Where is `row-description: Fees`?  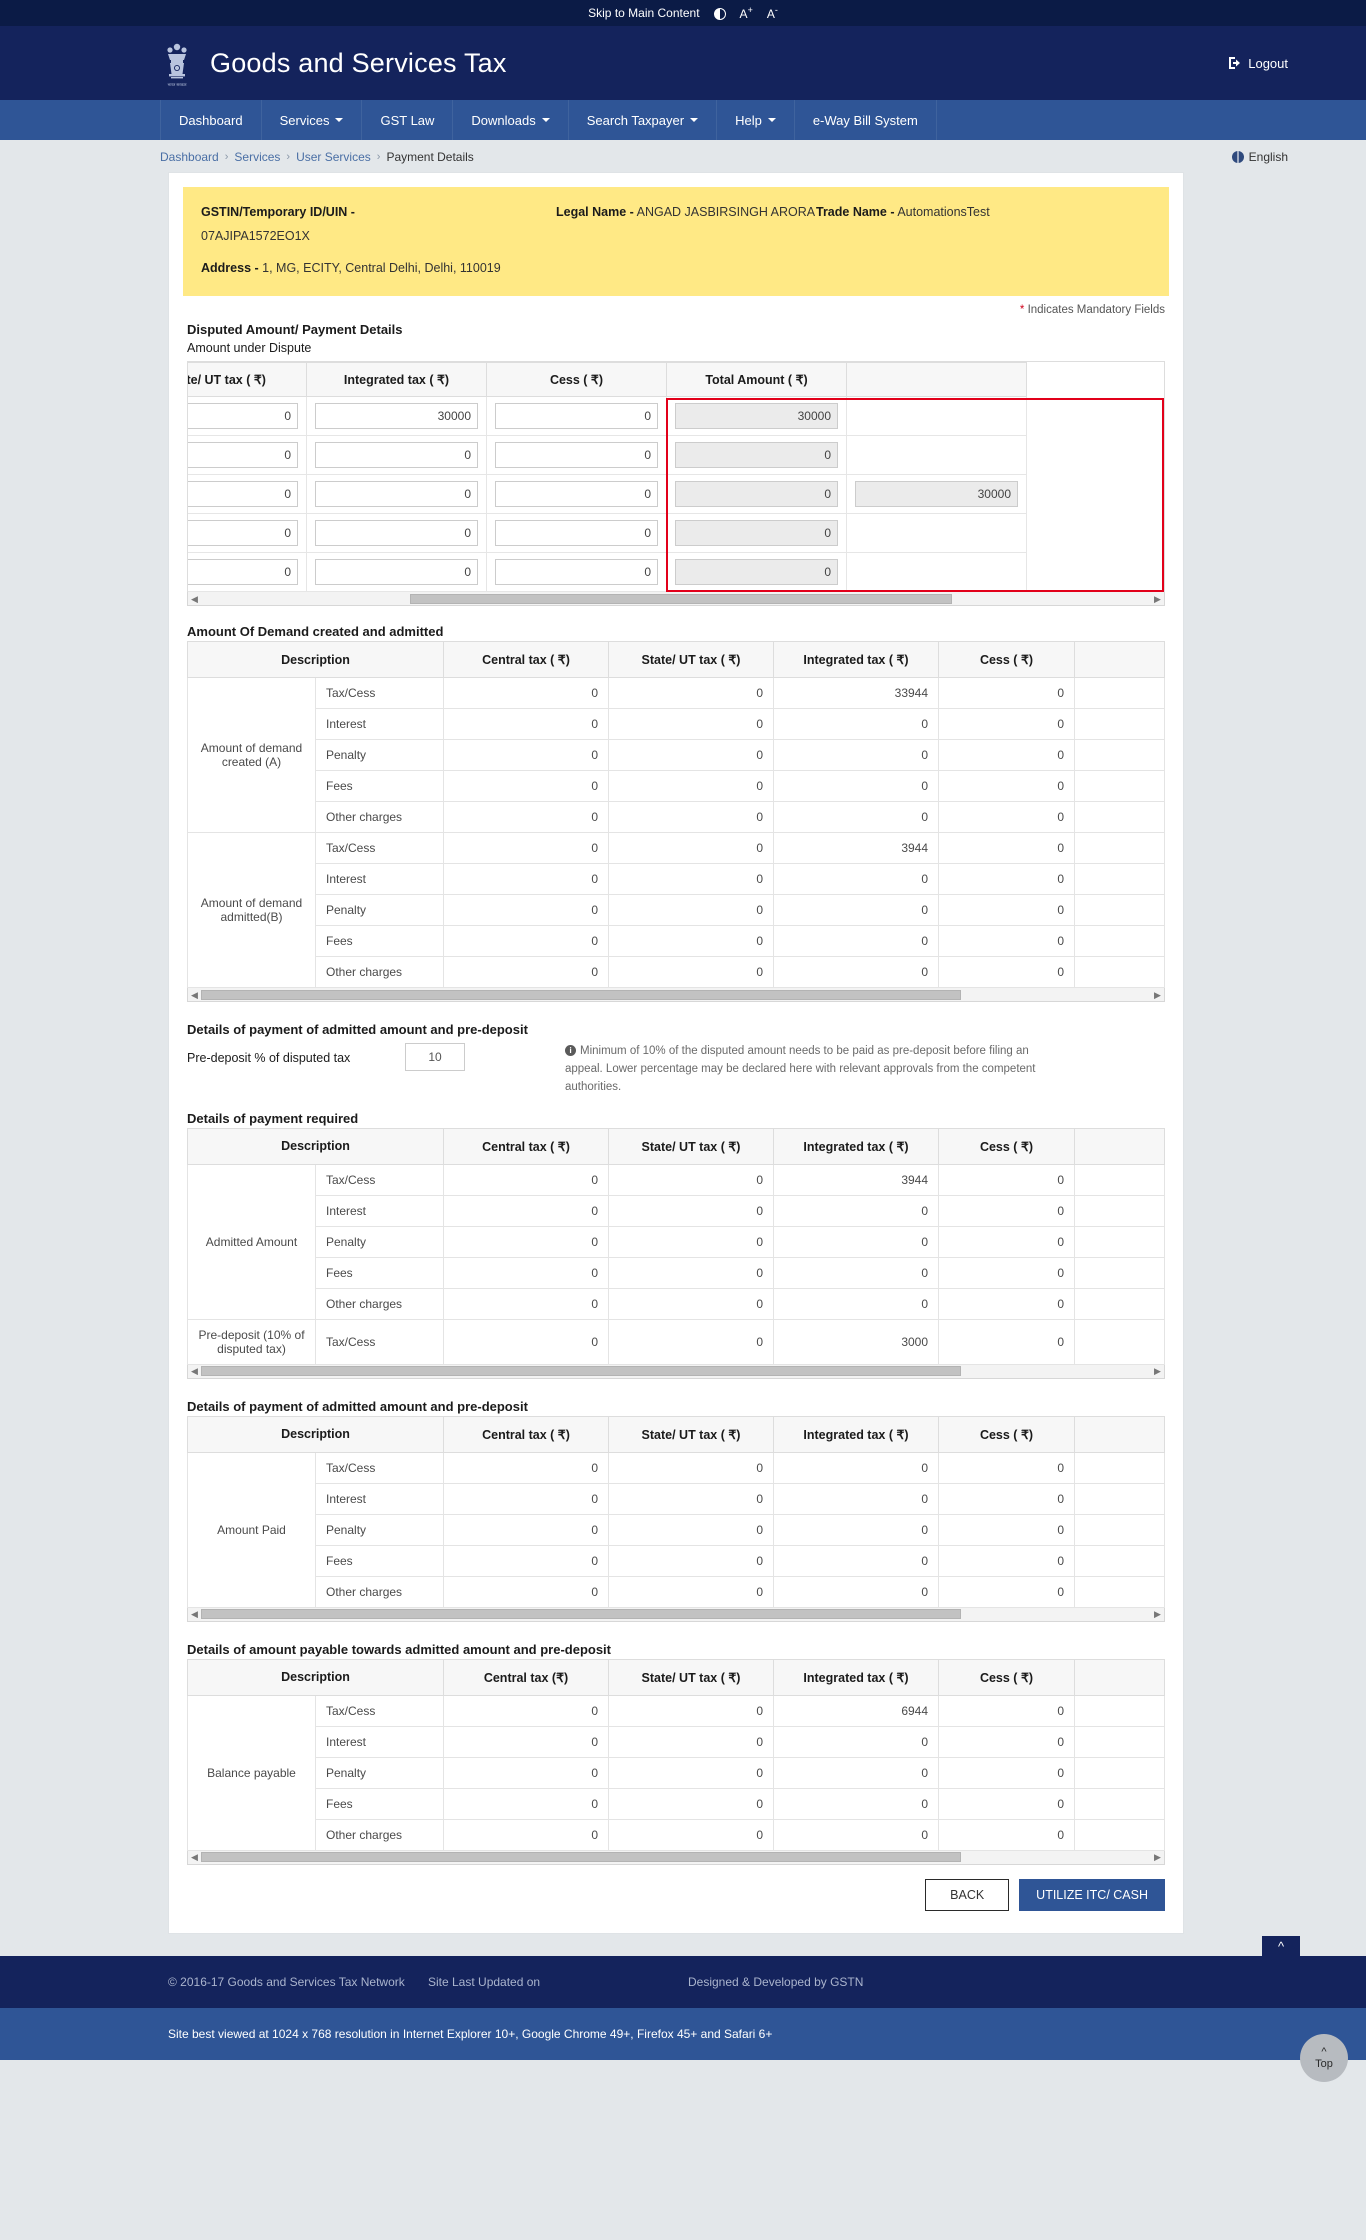
row-description: Fees is located at coordinates (379, 1272).